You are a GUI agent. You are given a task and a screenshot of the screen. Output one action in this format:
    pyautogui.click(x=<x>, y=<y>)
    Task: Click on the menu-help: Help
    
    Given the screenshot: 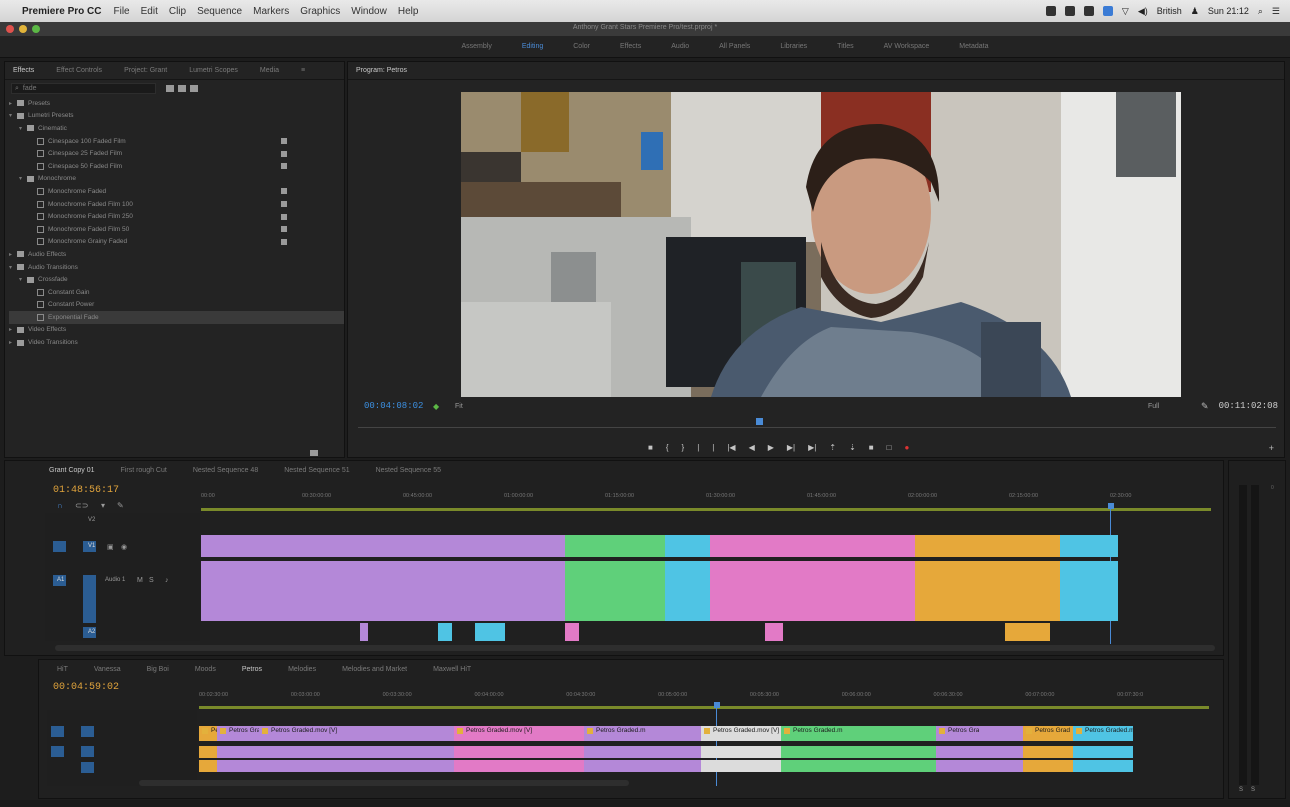 What is the action you would take?
    pyautogui.click(x=408, y=11)
    